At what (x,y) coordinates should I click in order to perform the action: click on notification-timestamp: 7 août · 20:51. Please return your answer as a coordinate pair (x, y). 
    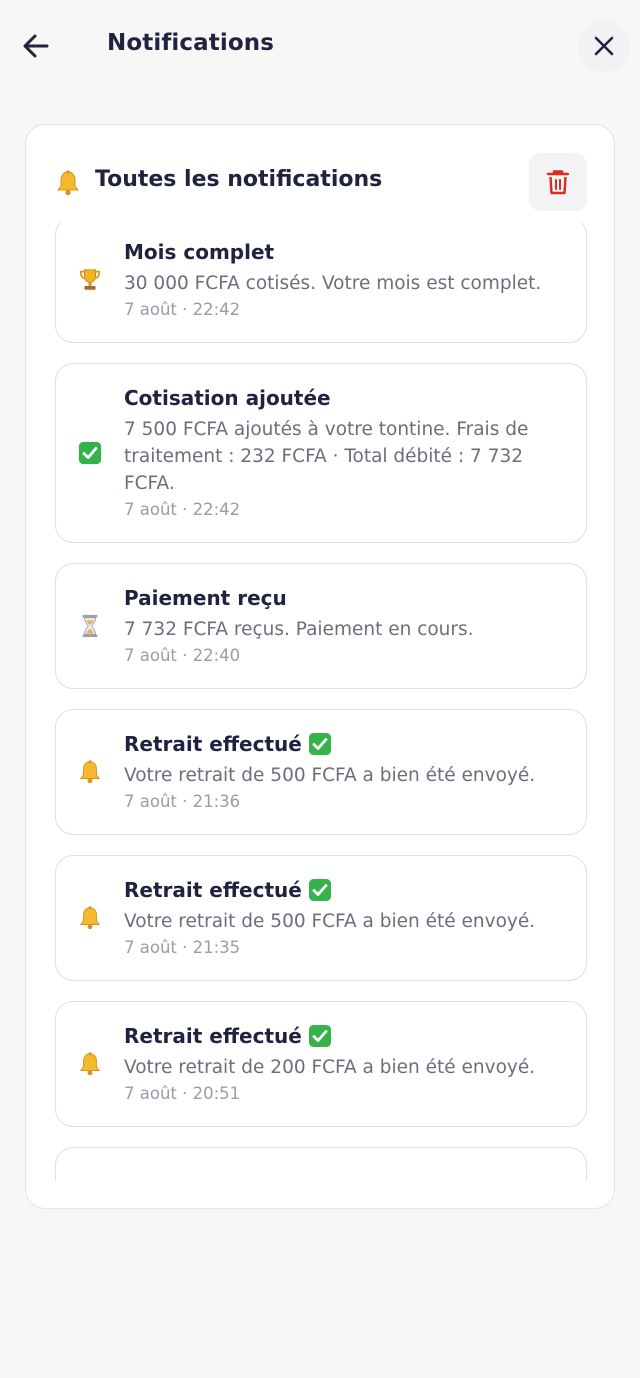
    Looking at the image, I should click on (182, 1093).